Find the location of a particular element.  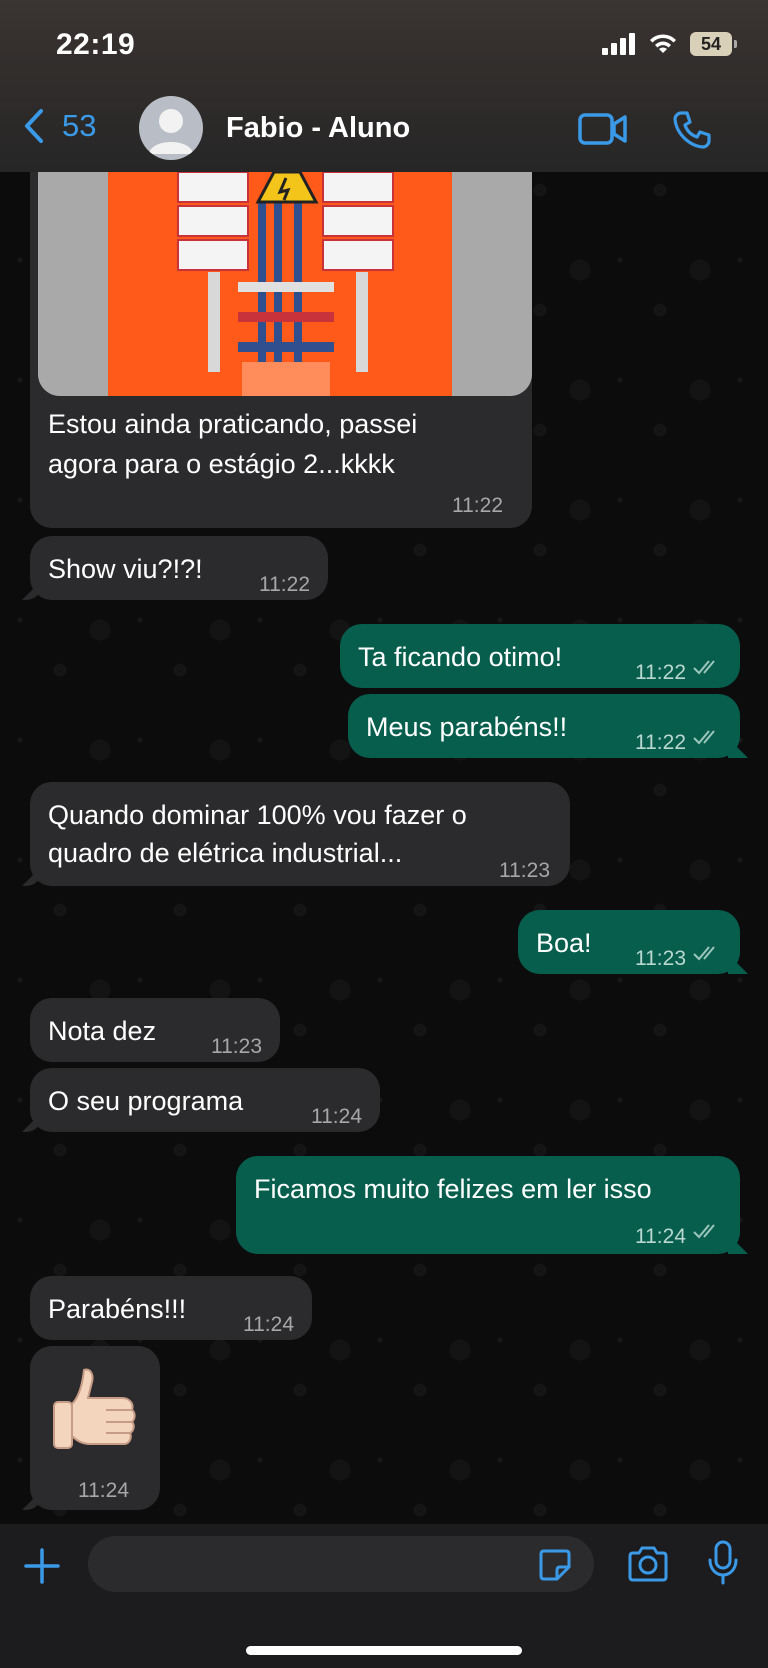

message-text: Meus parabéns!! is located at coordinates (467, 727).